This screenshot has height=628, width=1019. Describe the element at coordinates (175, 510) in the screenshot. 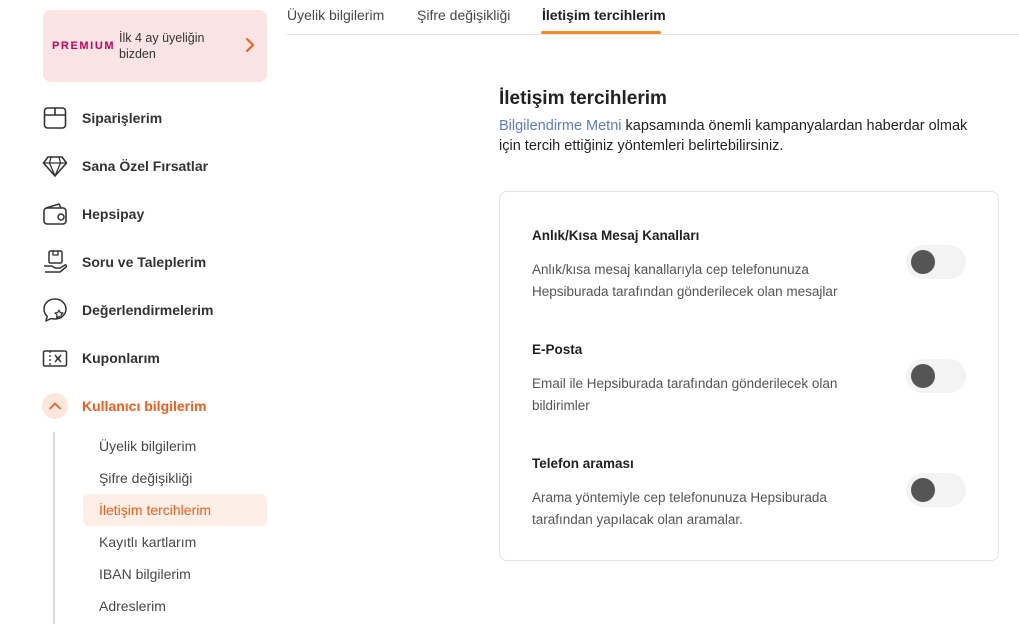

I see `submenu-item-communication: İletişim tercihlerim` at that location.